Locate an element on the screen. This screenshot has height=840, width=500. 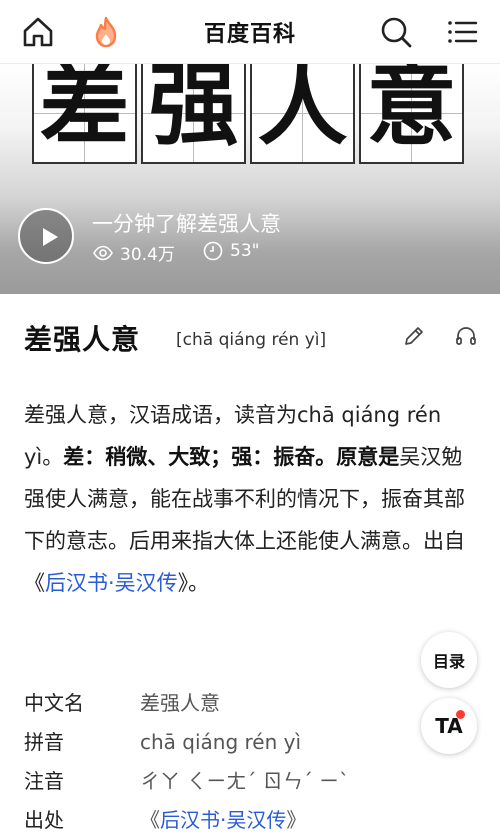
edit-icon is located at coordinates (414, 336).